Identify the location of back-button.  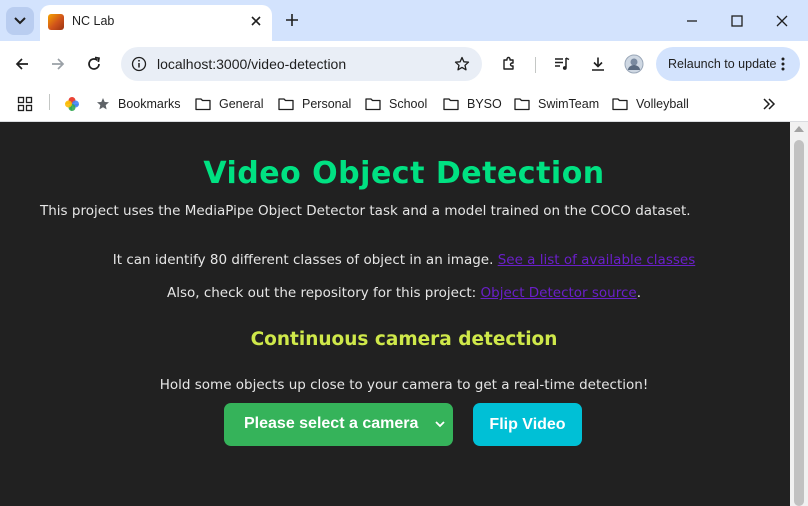
(22, 64).